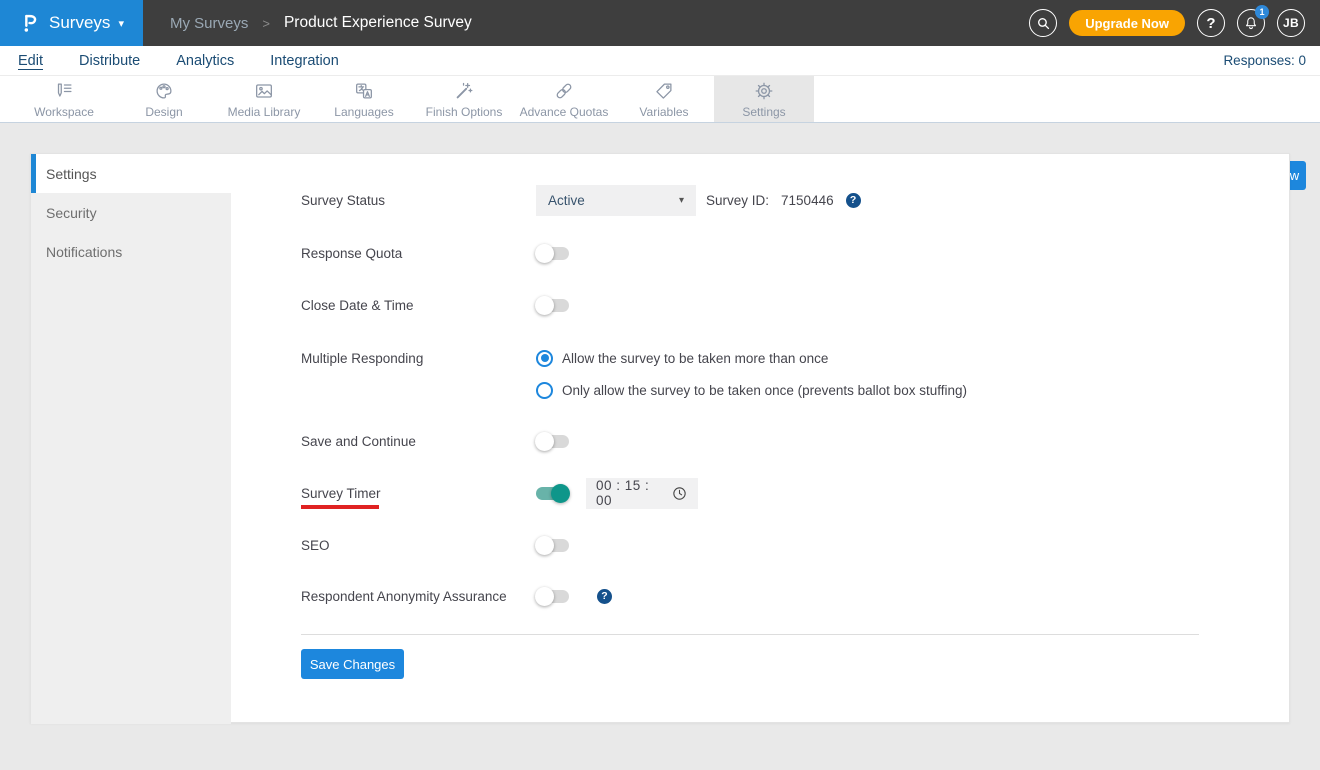 The width and height of the screenshot is (1320, 770). What do you see at coordinates (435, 253) in the screenshot?
I see `response-quota-row: Response Quota` at bounding box center [435, 253].